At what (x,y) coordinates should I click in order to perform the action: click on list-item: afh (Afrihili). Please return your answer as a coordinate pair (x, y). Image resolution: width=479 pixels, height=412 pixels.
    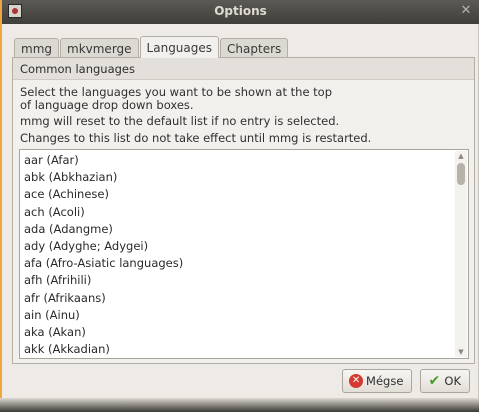
    Looking at the image, I should click on (238, 280).